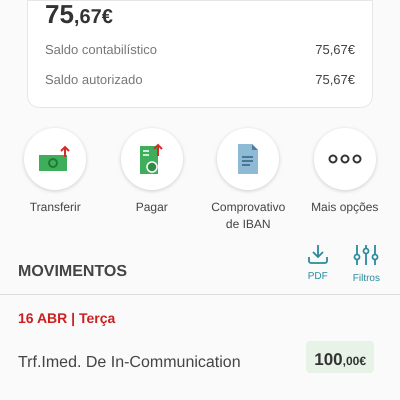  I want to click on section-title: MOVIMENTOS, so click(73, 272).